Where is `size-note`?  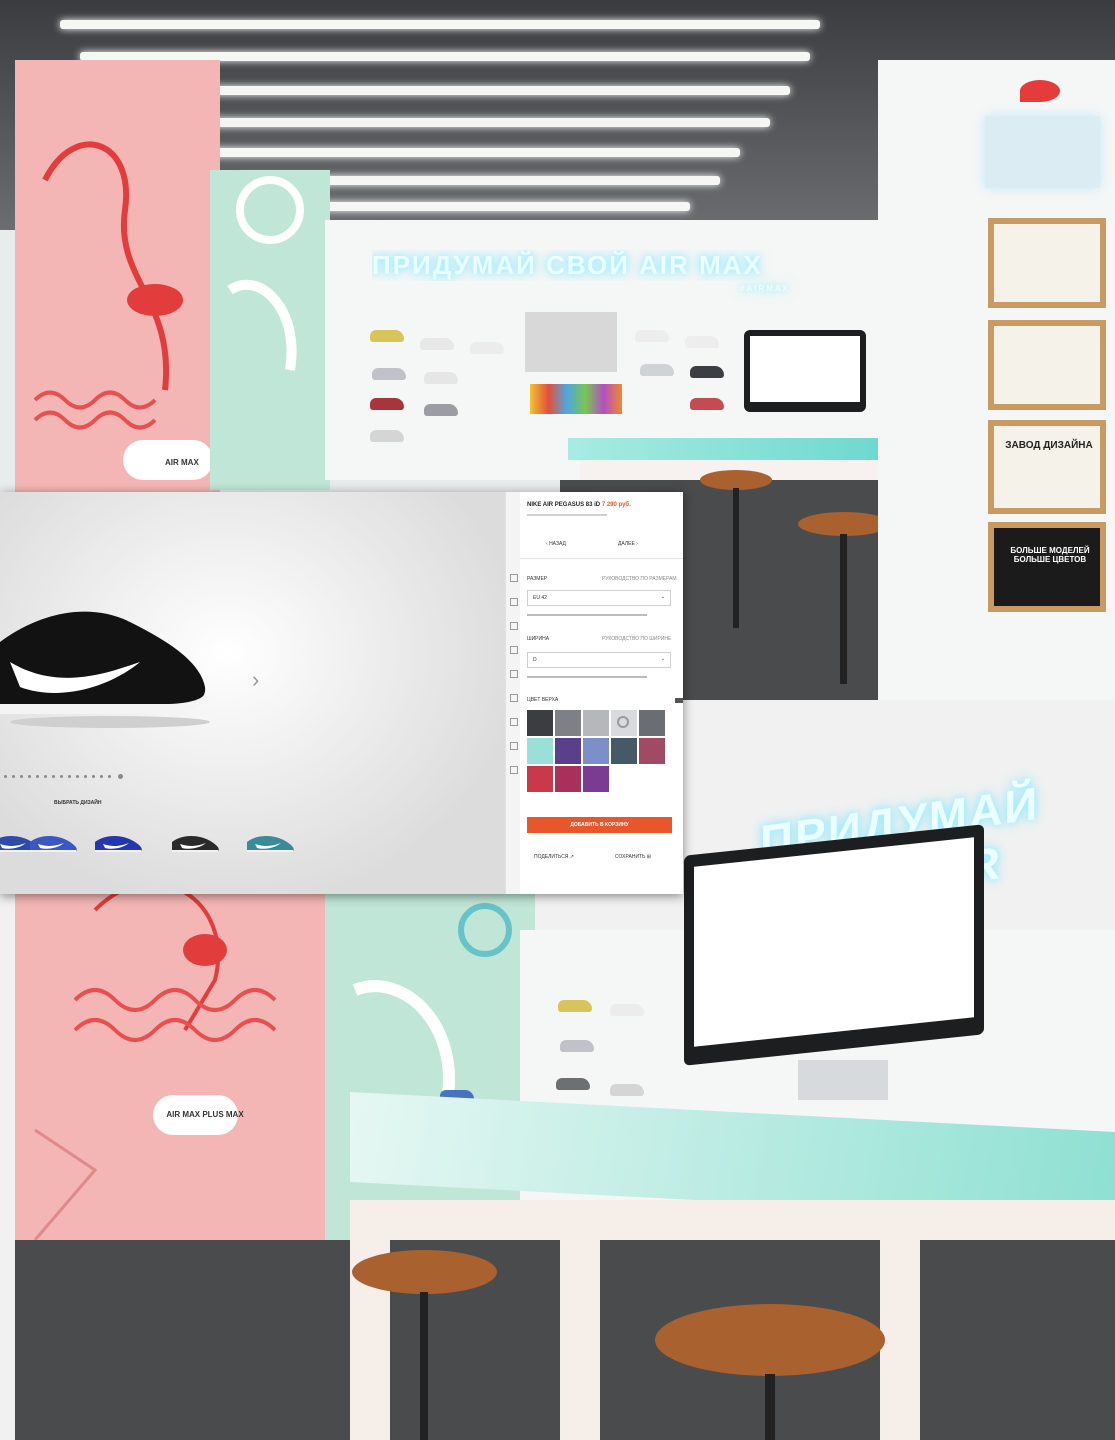 size-note is located at coordinates (587, 615).